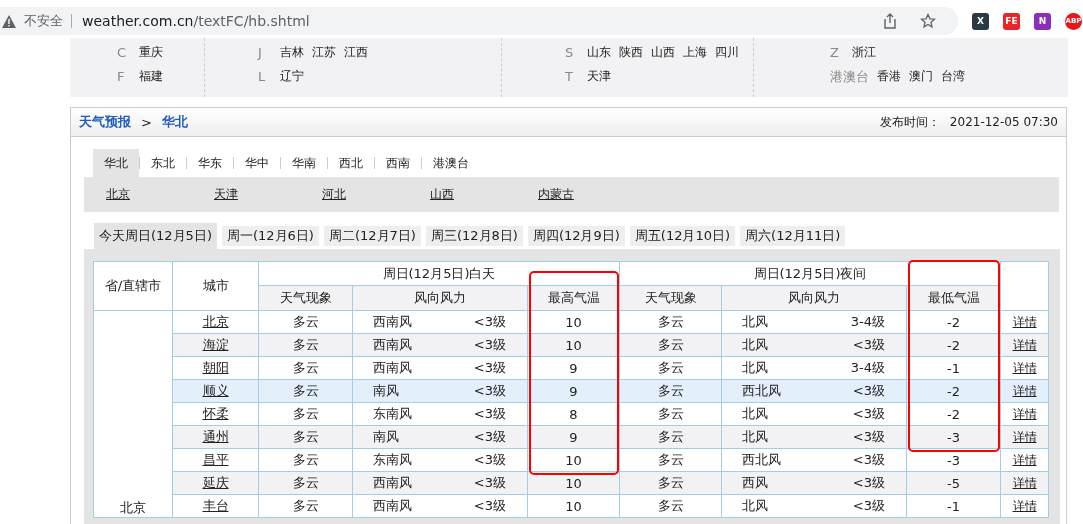 This screenshot has width=1083, height=524. I want to click on extension-icon: FE, so click(1011, 21).